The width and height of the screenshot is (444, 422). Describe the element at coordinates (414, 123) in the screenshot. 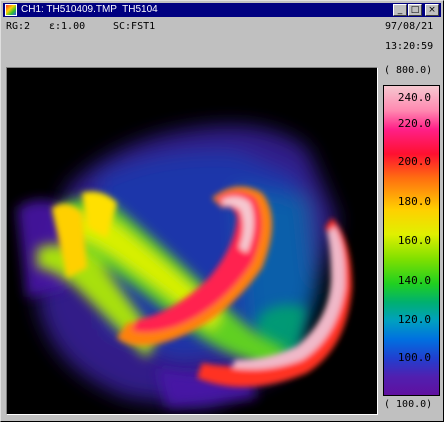

I see `colorbar-label: 220.0` at that location.